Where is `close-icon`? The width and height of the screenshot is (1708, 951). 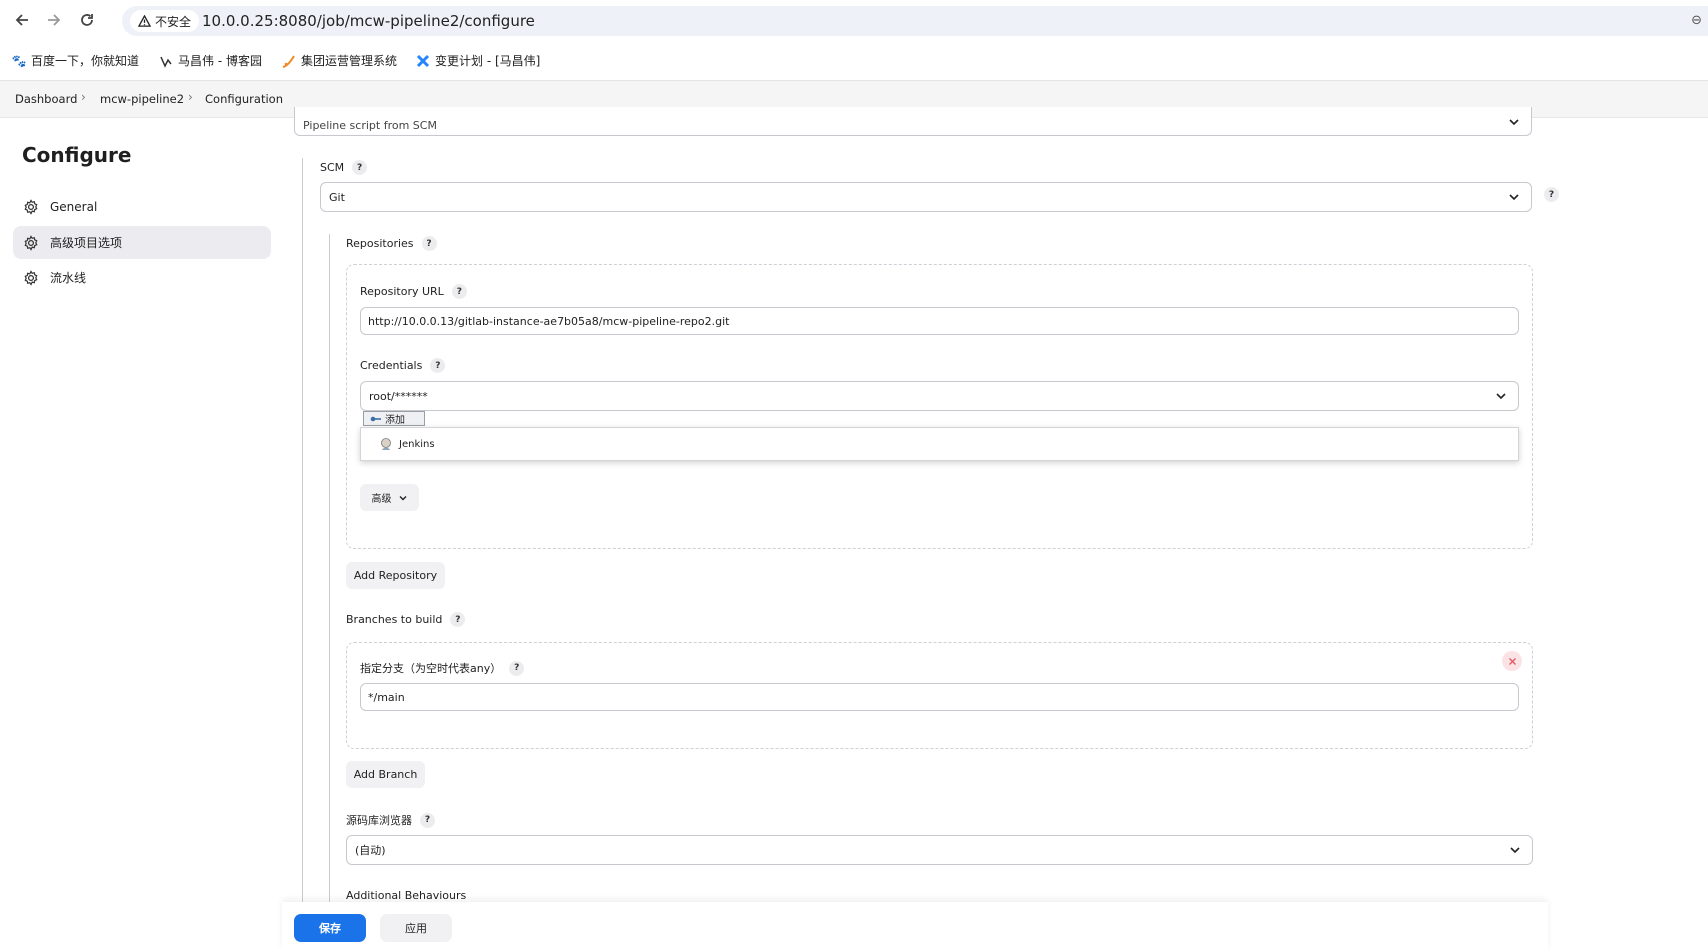
close-icon is located at coordinates (1512, 661).